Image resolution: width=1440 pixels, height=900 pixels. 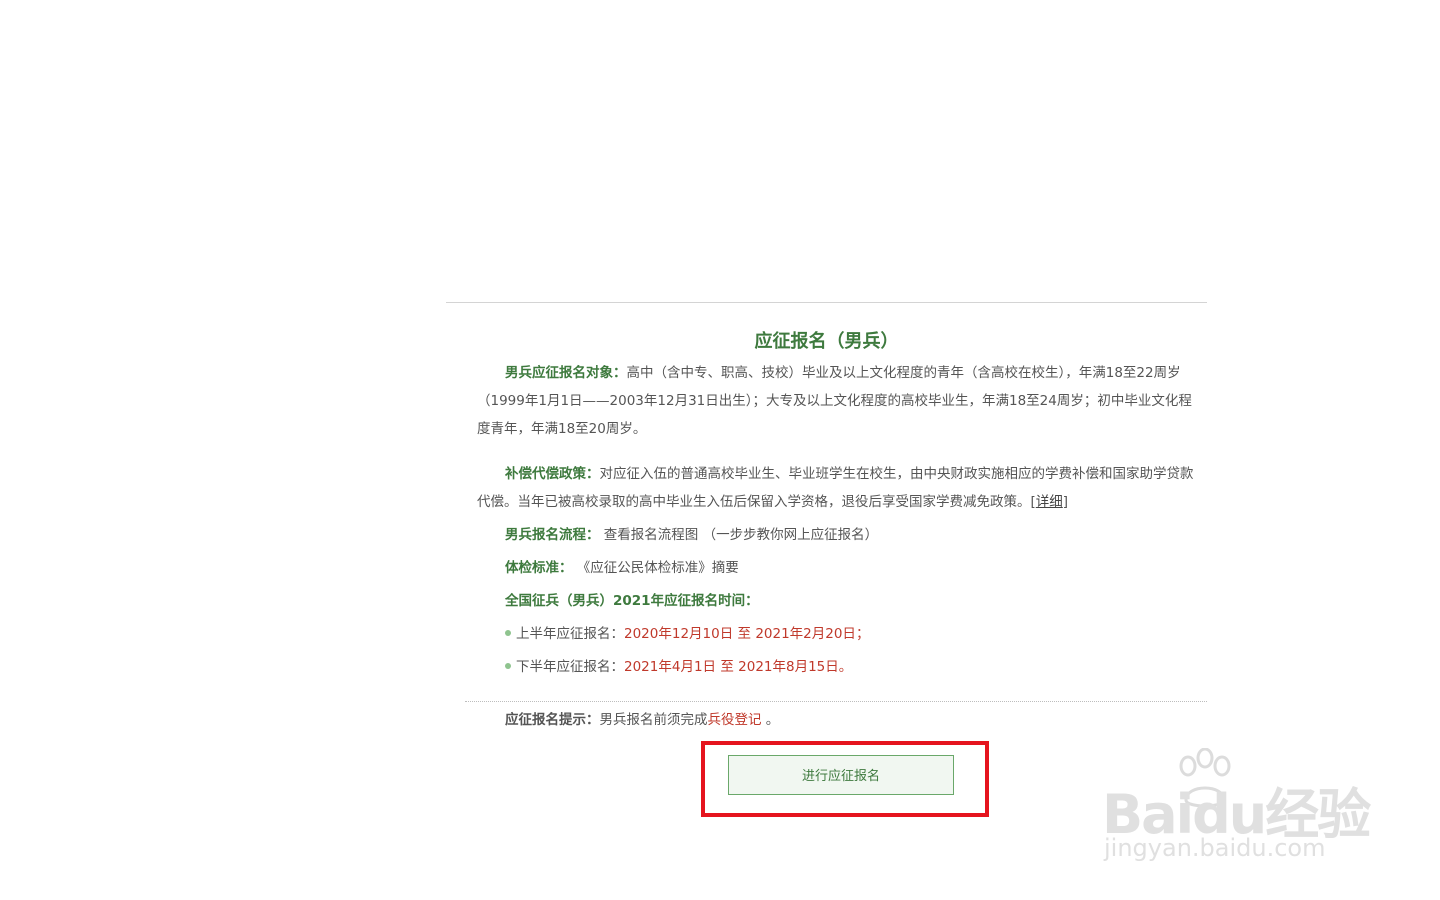 I want to click on baidu-jingyan-watermark: Baidu经验 jingyan.baidu.com, so click(x=1235, y=807).